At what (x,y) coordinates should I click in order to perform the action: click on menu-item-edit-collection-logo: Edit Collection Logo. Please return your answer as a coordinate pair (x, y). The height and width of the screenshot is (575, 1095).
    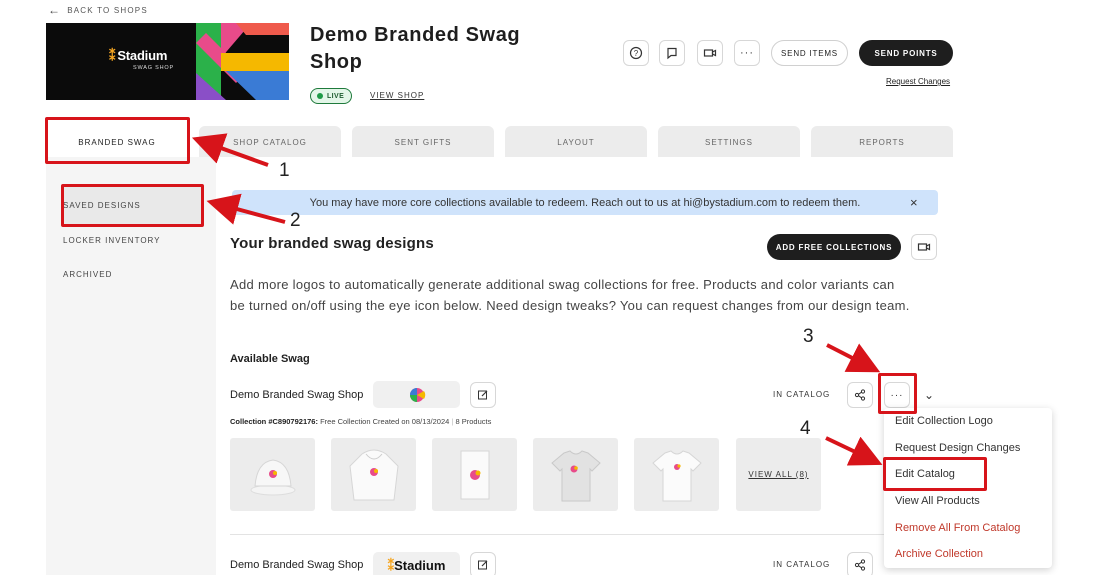
    Looking at the image, I should click on (944, 421).